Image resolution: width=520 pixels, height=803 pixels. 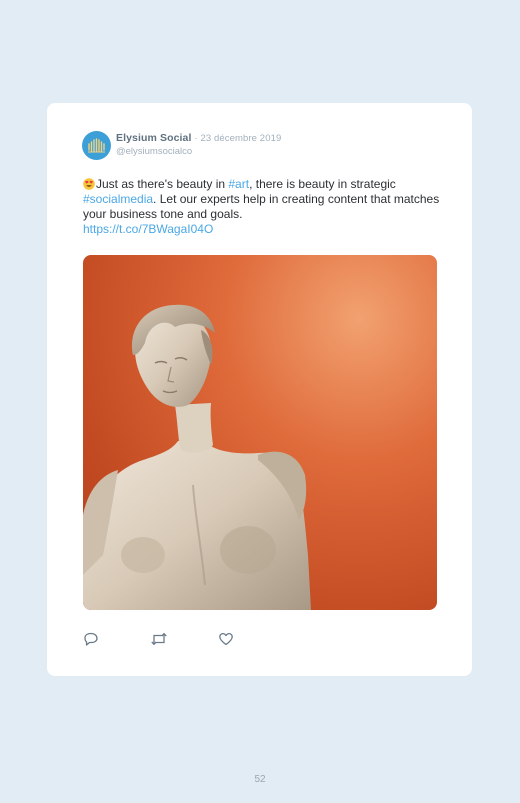 What do you see at coordinates (154, 138) in the screenshot?
I see `account-name: Elysium Social` at bounding box center [154, 138].